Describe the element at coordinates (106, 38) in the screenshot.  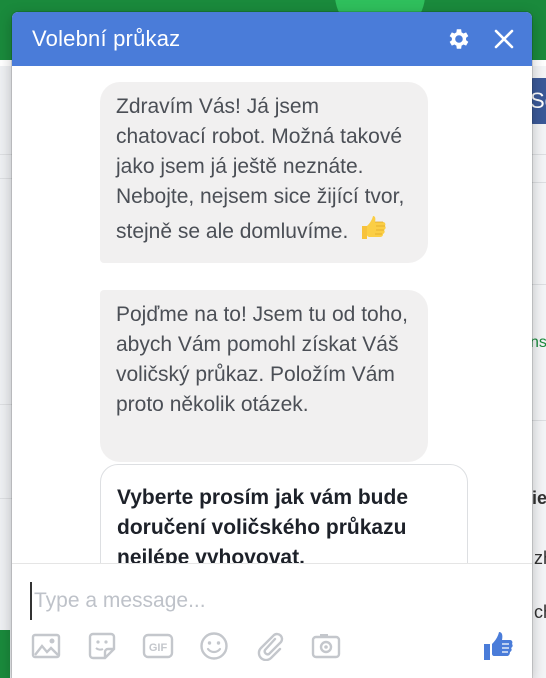
I see `chat-title: Volební průkaz` at that location.